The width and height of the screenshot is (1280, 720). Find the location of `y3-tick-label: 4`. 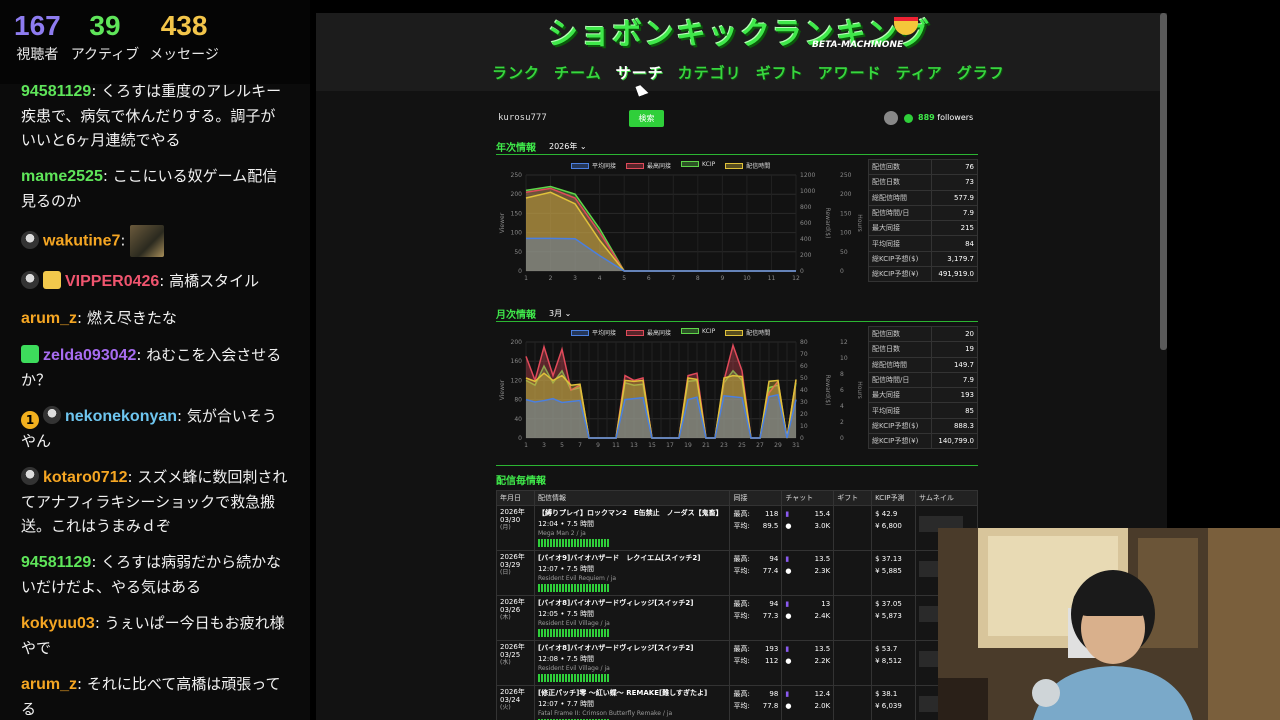

y3-tick-label: 4 is located at coordinates (842, 406).